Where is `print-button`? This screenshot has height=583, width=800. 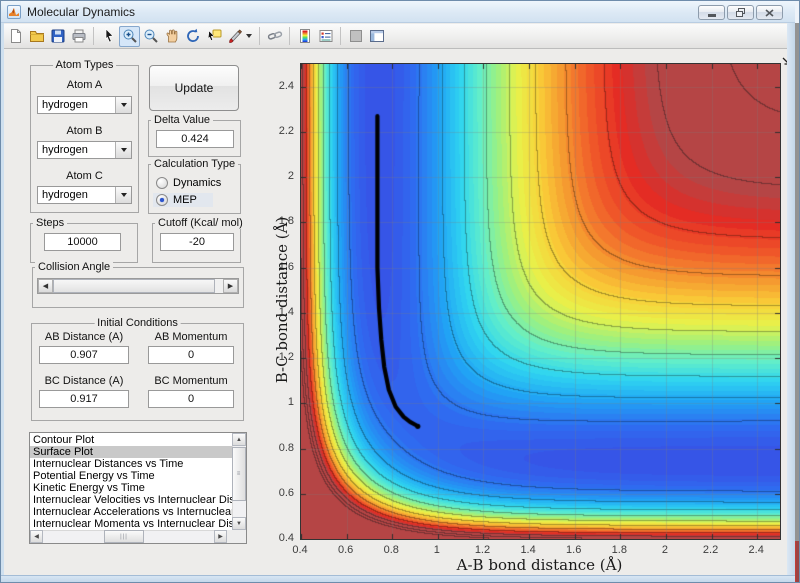 print-button is located at coordinates (78, 36).